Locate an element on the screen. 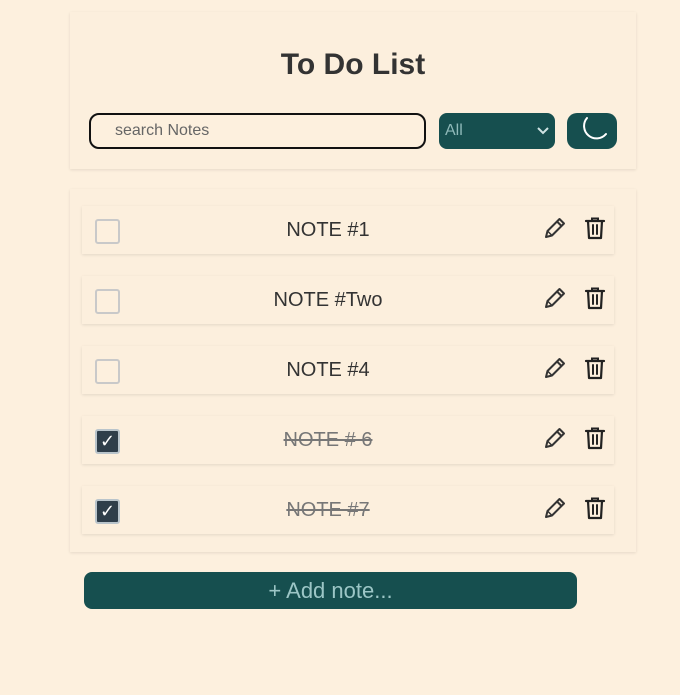  note-text: NOTE # 6 is located at coordinates (328, 439).